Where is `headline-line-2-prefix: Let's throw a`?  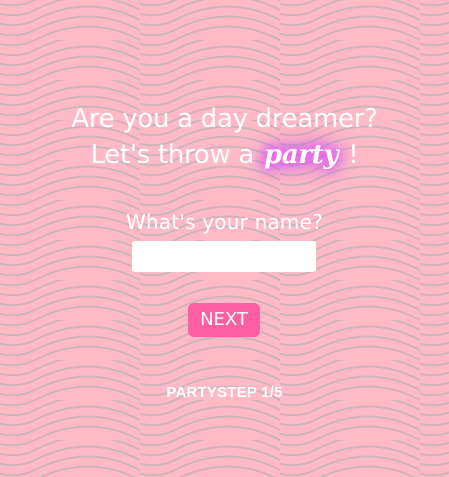
headline-line-2-prefix: Let's throw a is located at coordinates (176, 155).